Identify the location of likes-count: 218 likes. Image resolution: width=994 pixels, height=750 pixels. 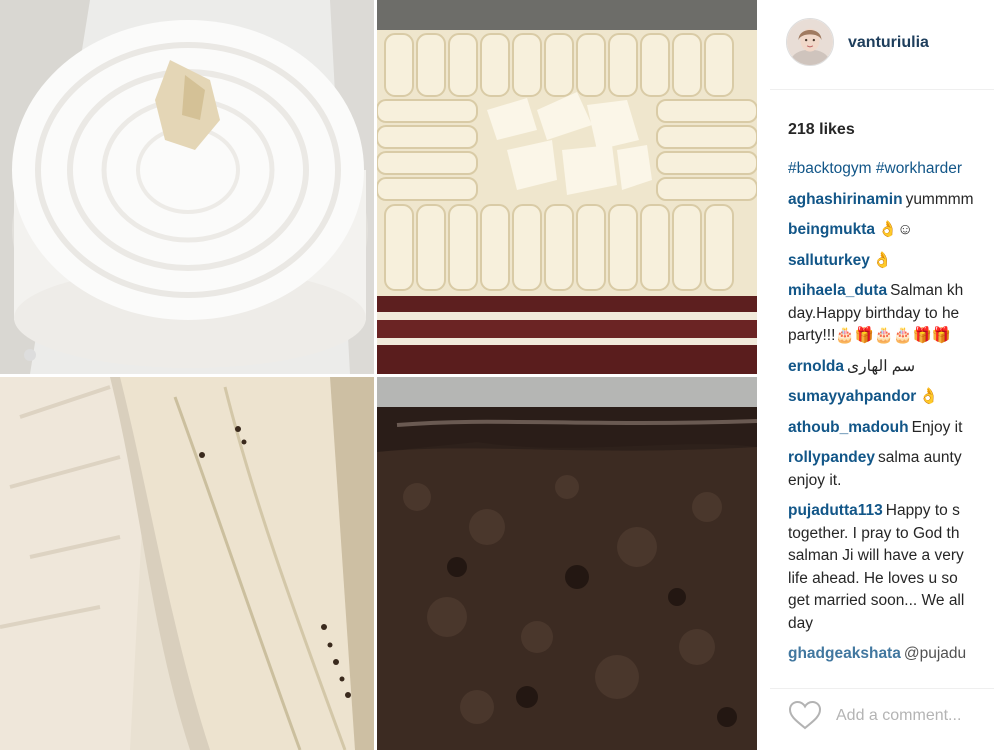
(821, 130).